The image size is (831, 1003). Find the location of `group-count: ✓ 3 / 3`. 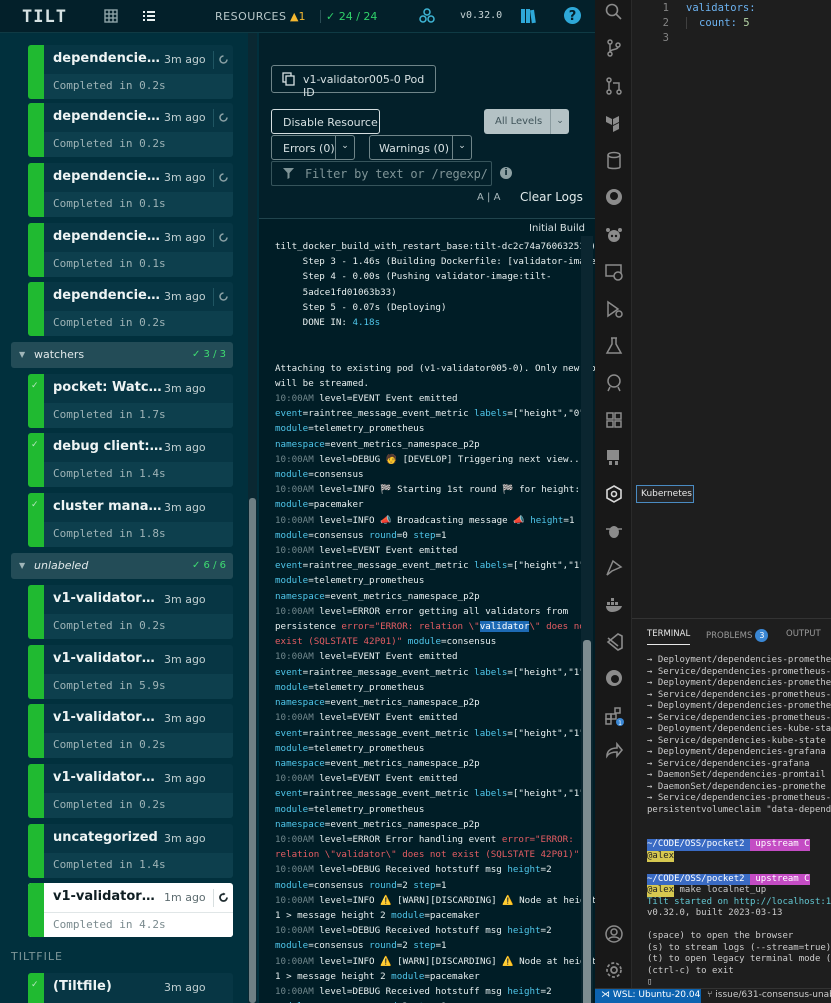

group-count: ✓ 3 / 3 is located at coordinates (208, 354).